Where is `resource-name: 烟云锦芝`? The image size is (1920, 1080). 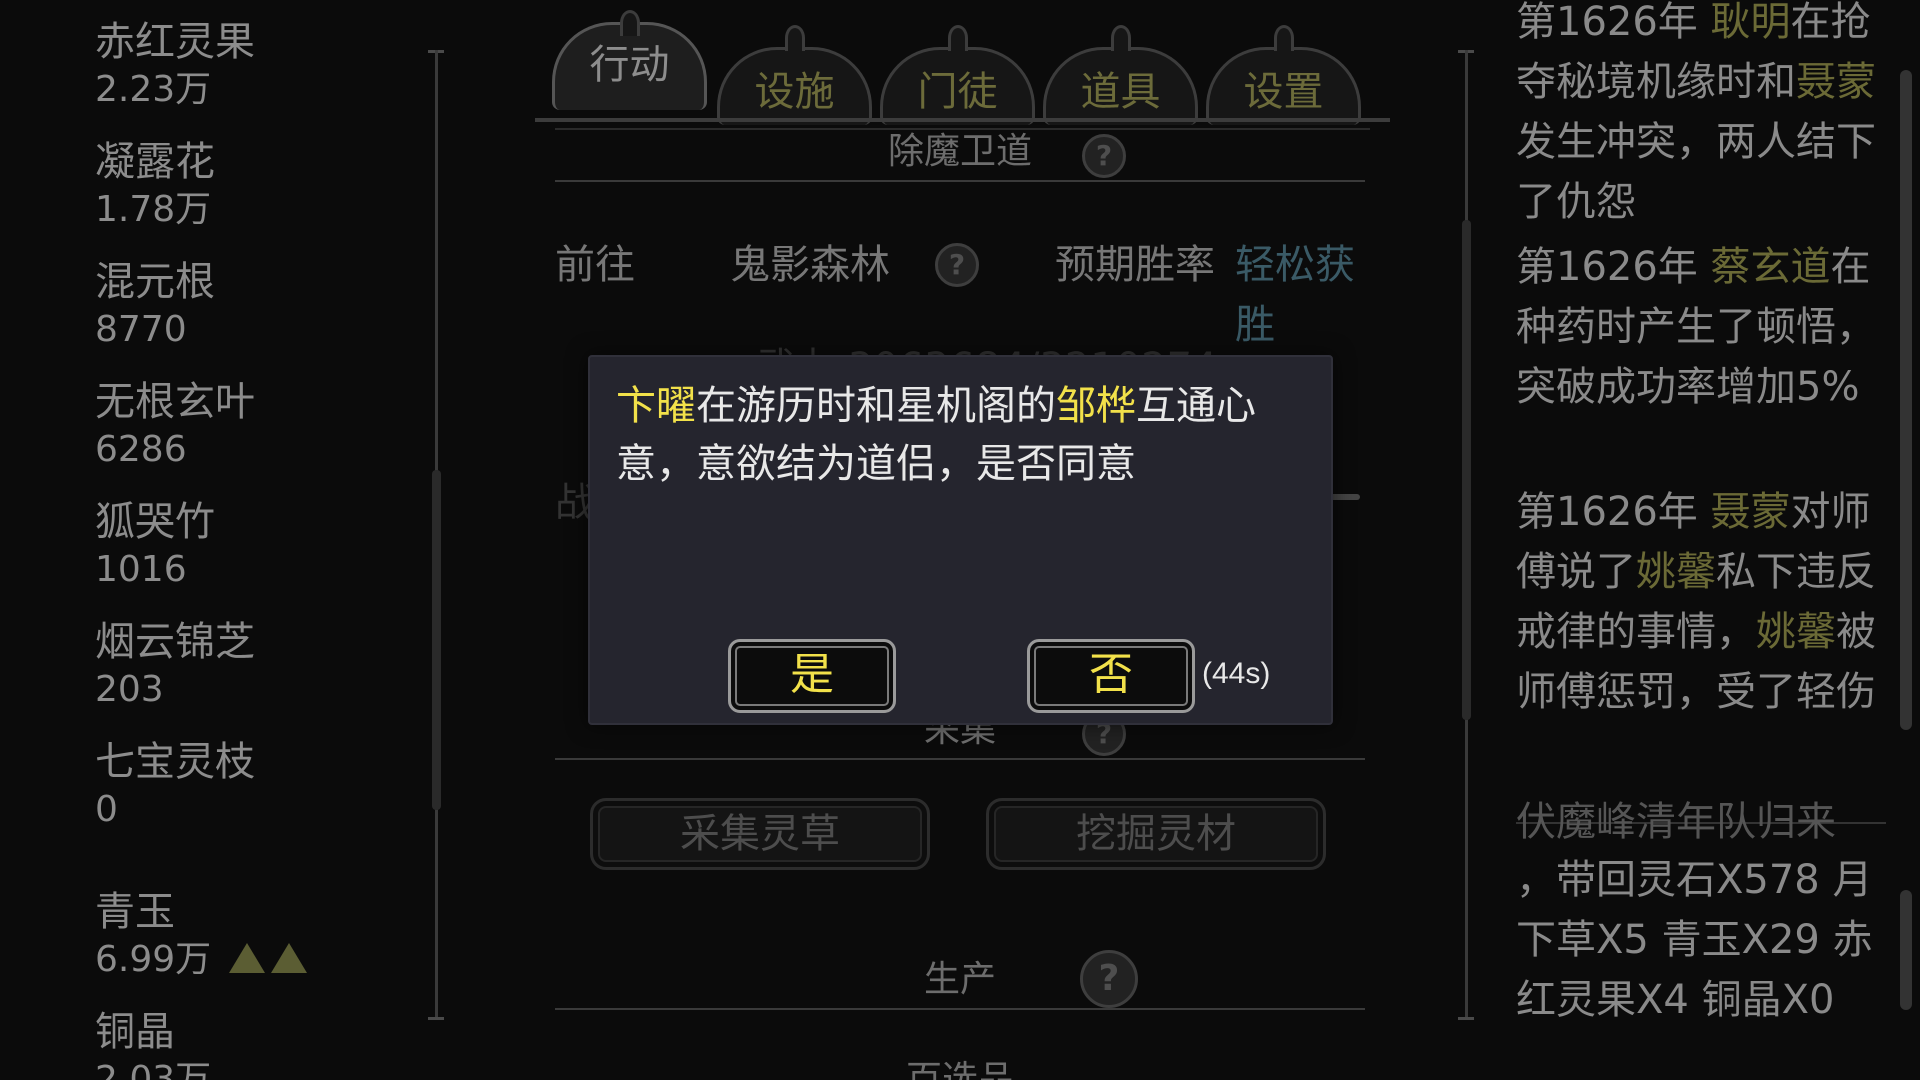 resource-name: 烟云锦芝 is located at coordinates (175, 642).